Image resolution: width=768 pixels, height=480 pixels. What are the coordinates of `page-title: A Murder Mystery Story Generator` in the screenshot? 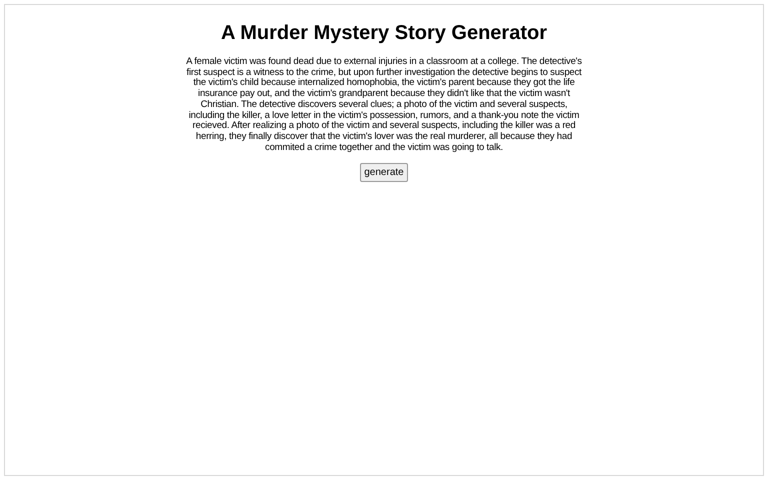 It's located at (383, 33).